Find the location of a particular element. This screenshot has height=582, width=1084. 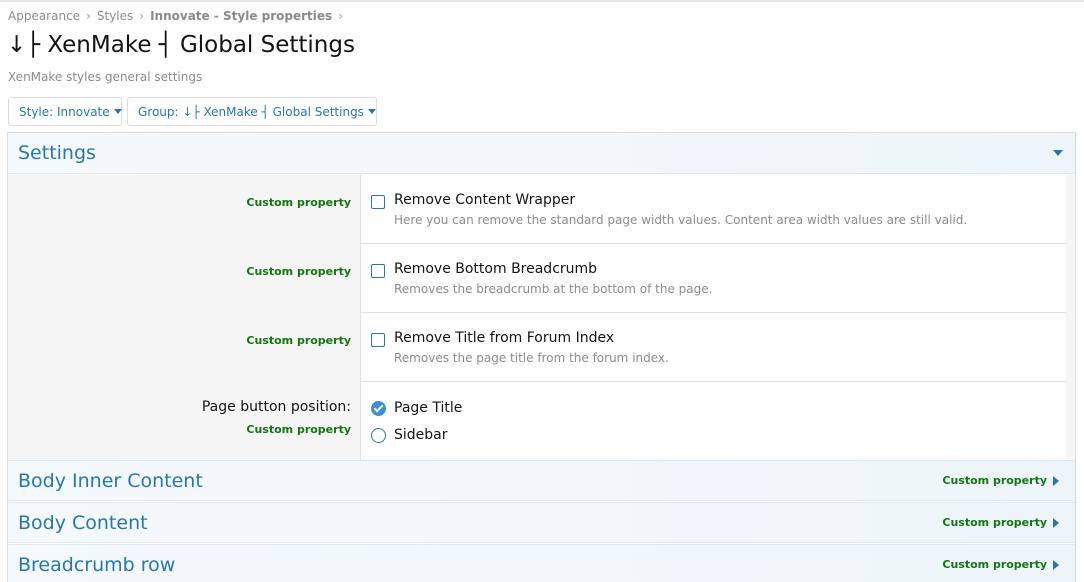

radio-page-title: Page Title is located at coordinates (416, 408).